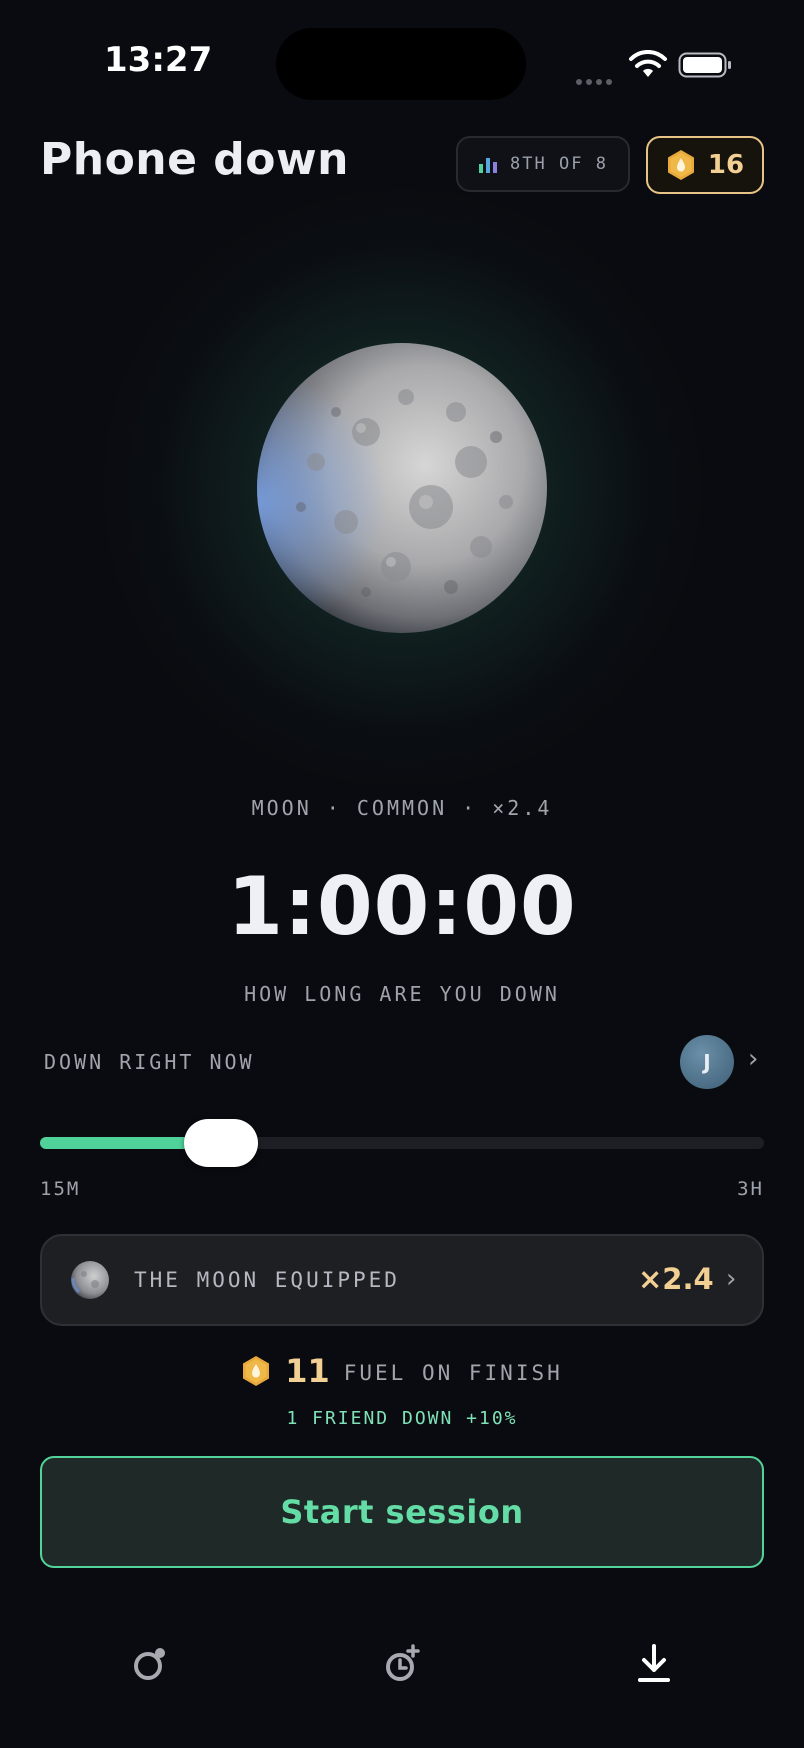 The image size is (804, 1748). Describe the element at coordinates (402, 808) in the screenshot. I see `planet-info: MOON · COMMON · ×2.4` at that location.